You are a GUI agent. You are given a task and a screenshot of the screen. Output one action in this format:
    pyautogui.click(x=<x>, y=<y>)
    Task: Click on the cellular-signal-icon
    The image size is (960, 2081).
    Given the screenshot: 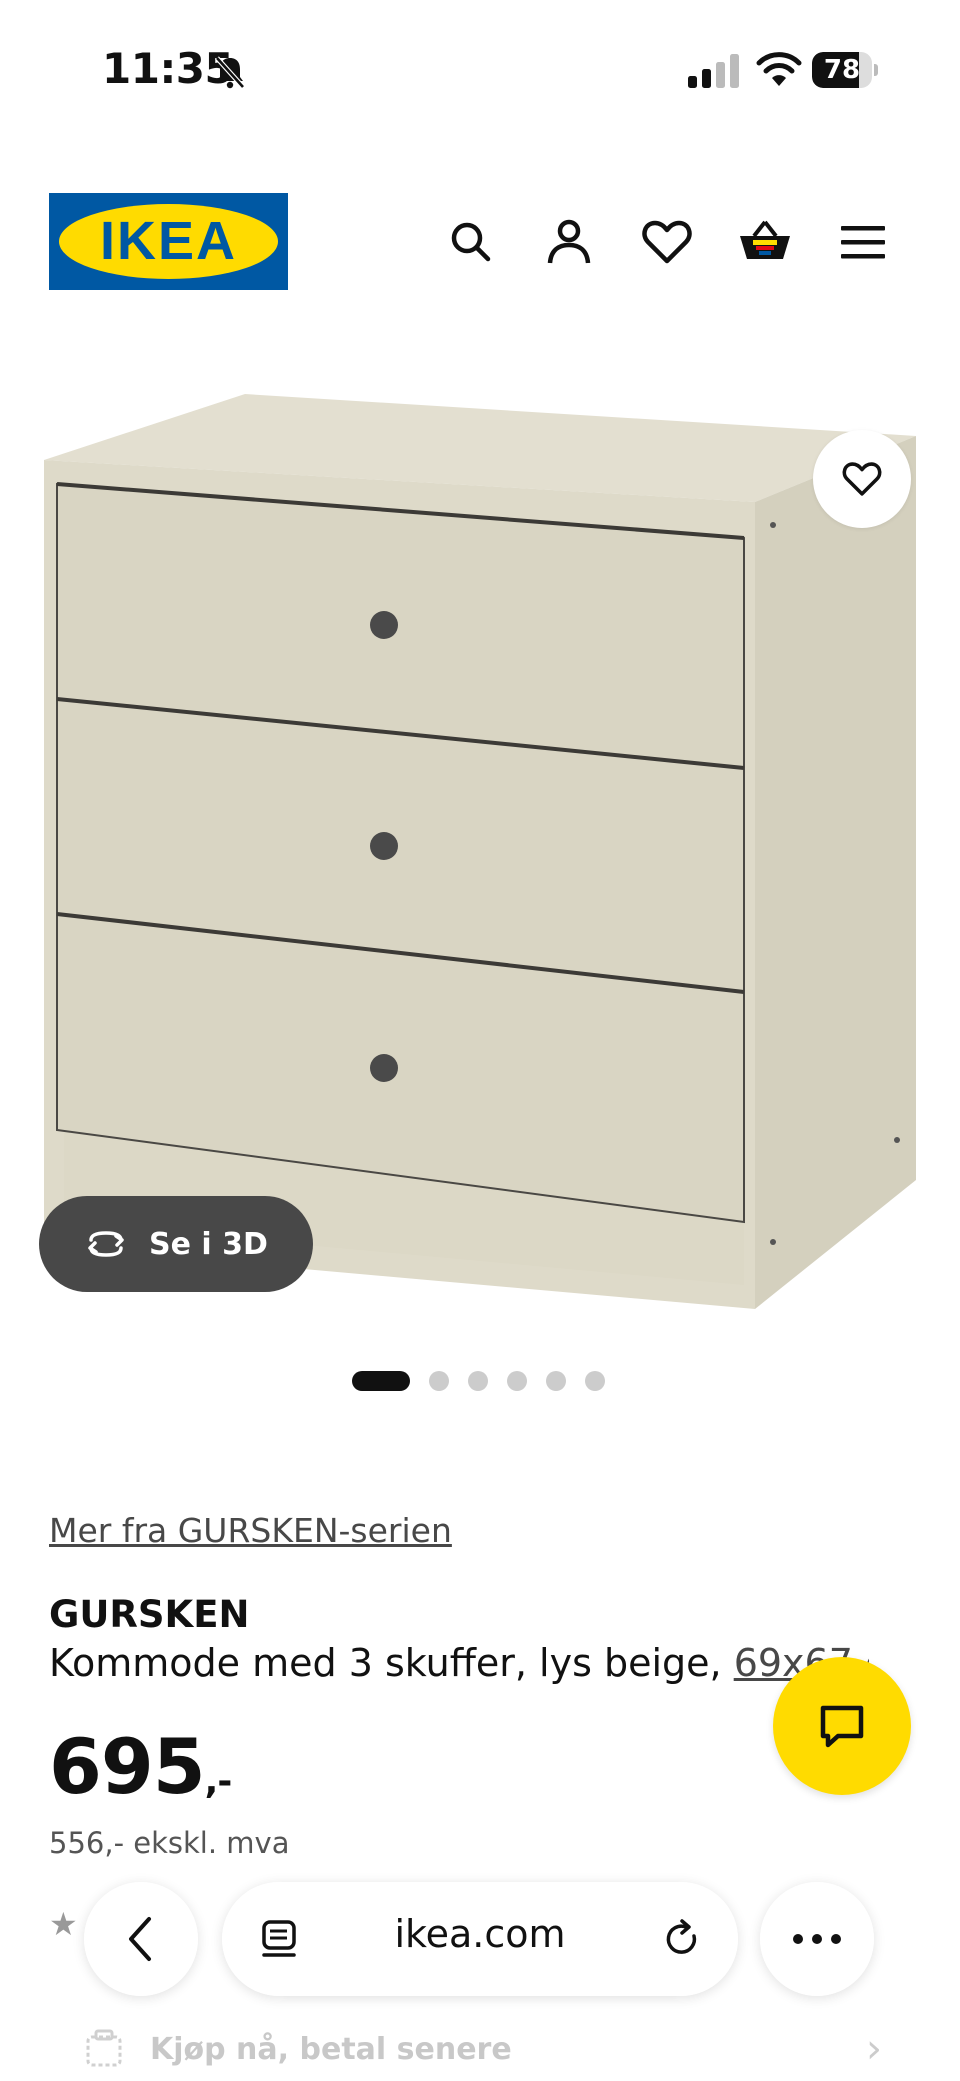 What is the action you would take?
    pyautogui.click(x=713, y=71)
    